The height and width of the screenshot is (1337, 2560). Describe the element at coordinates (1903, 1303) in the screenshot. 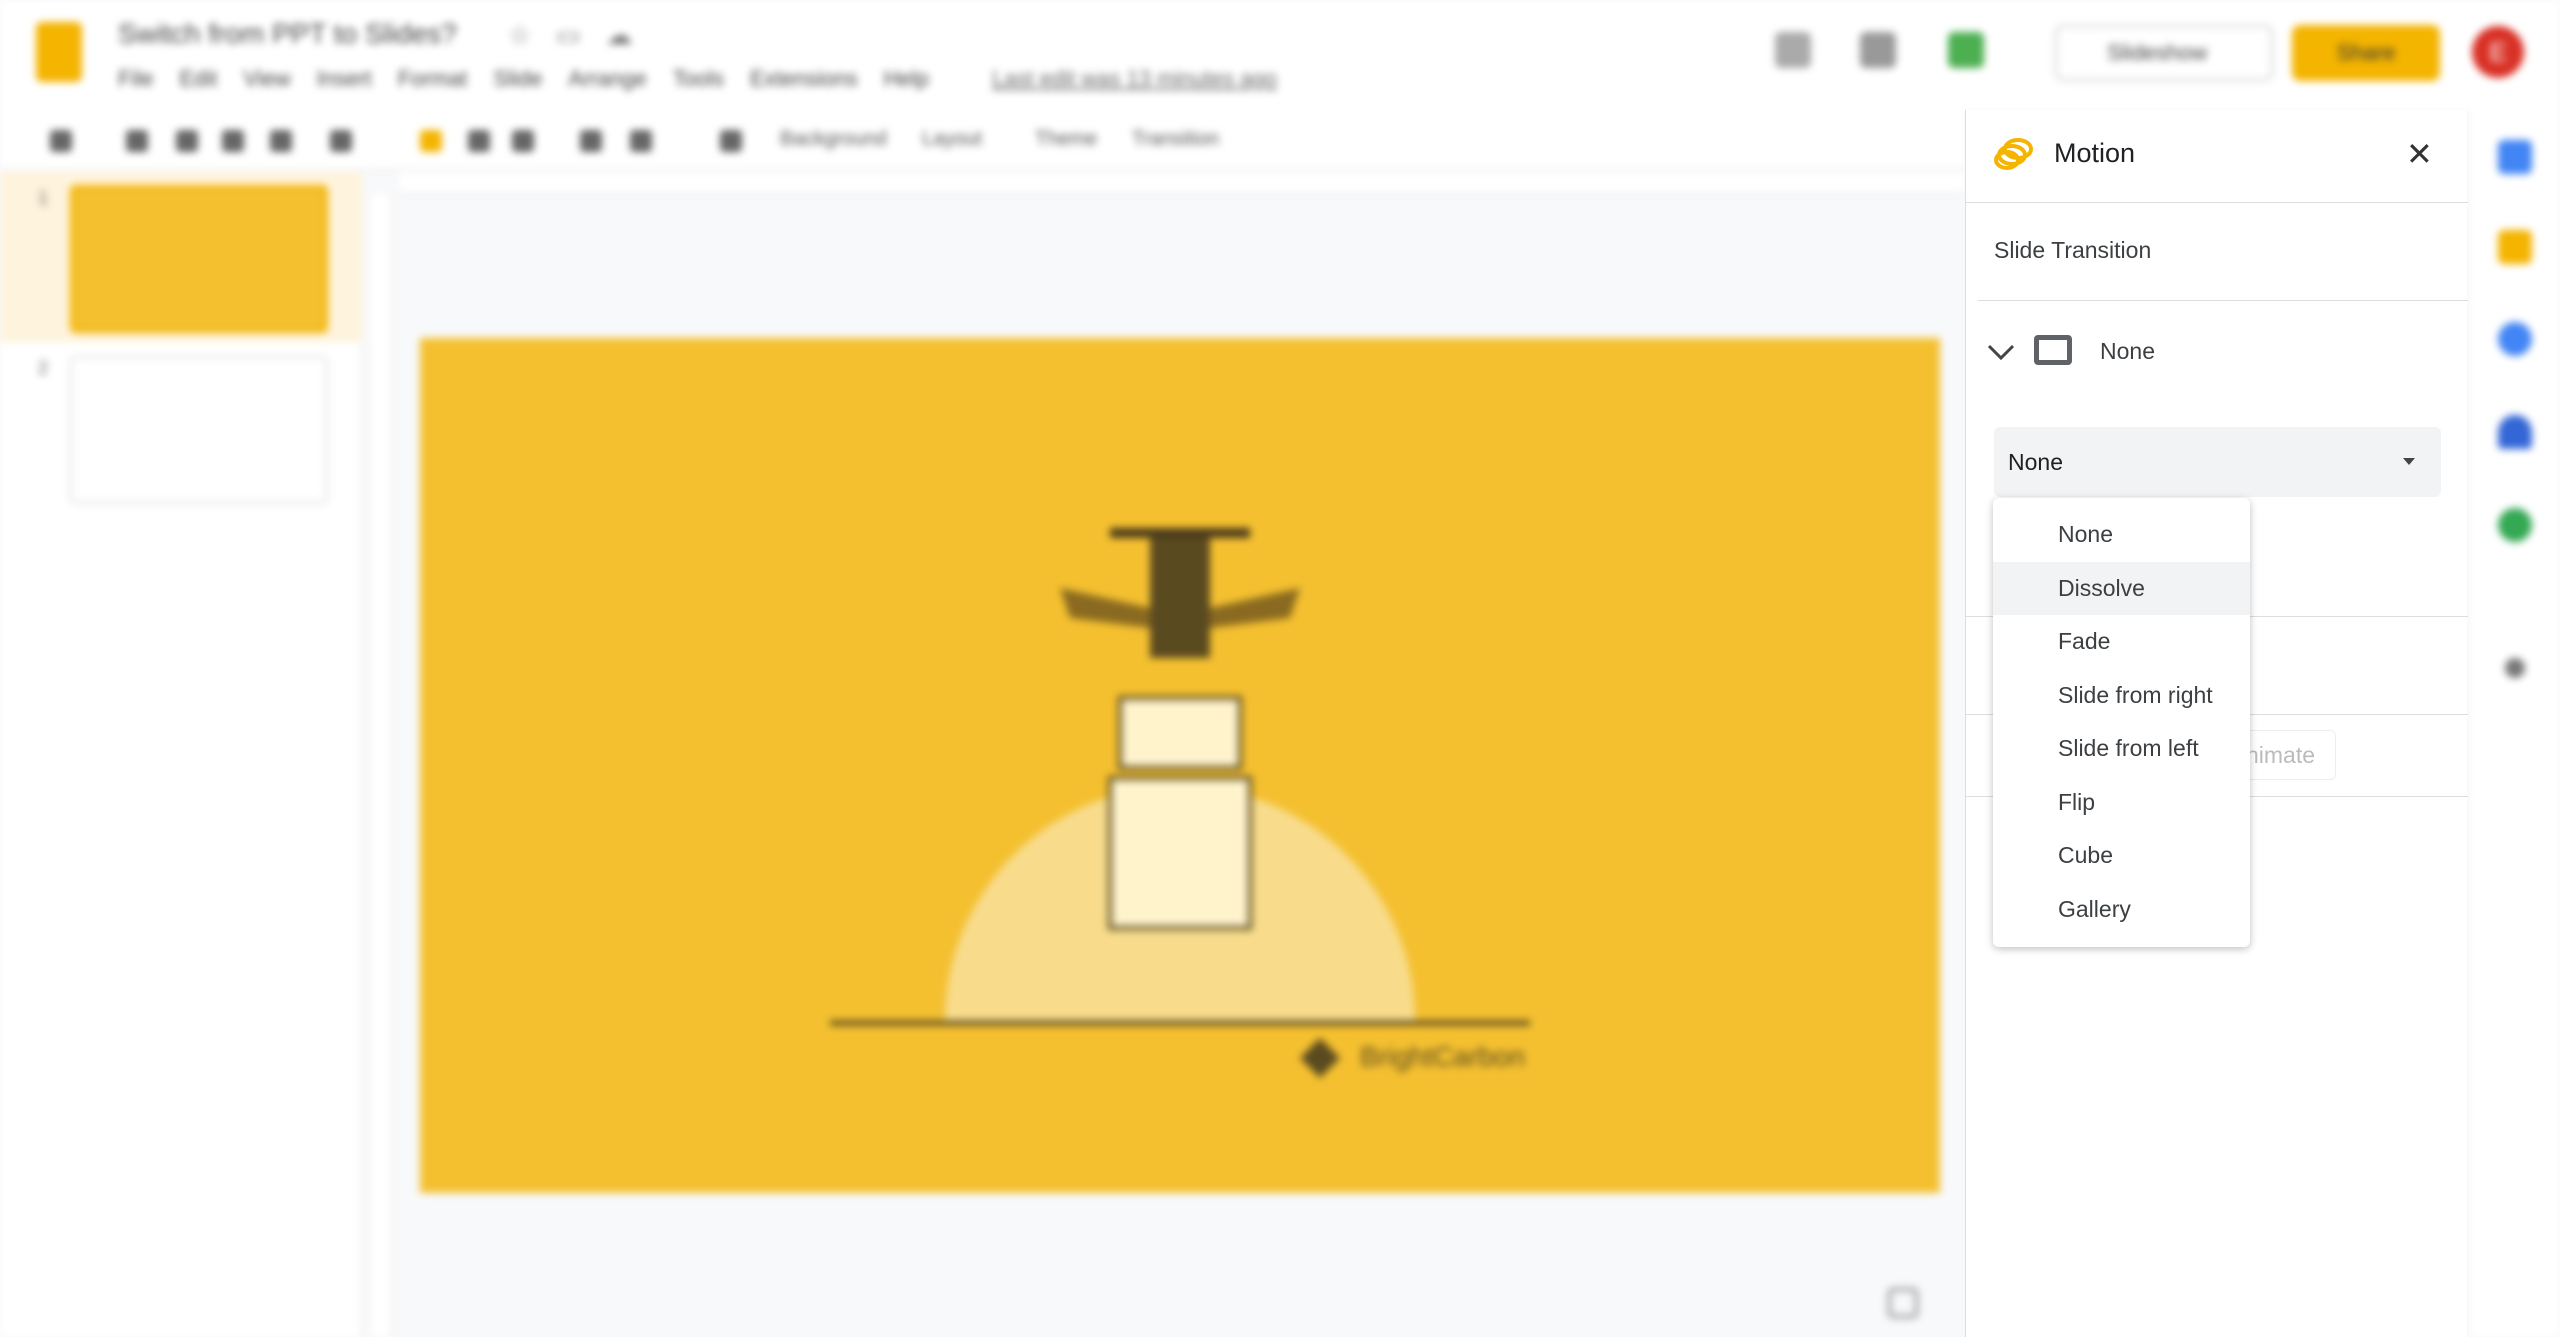

I see `explore-icon` at that location.